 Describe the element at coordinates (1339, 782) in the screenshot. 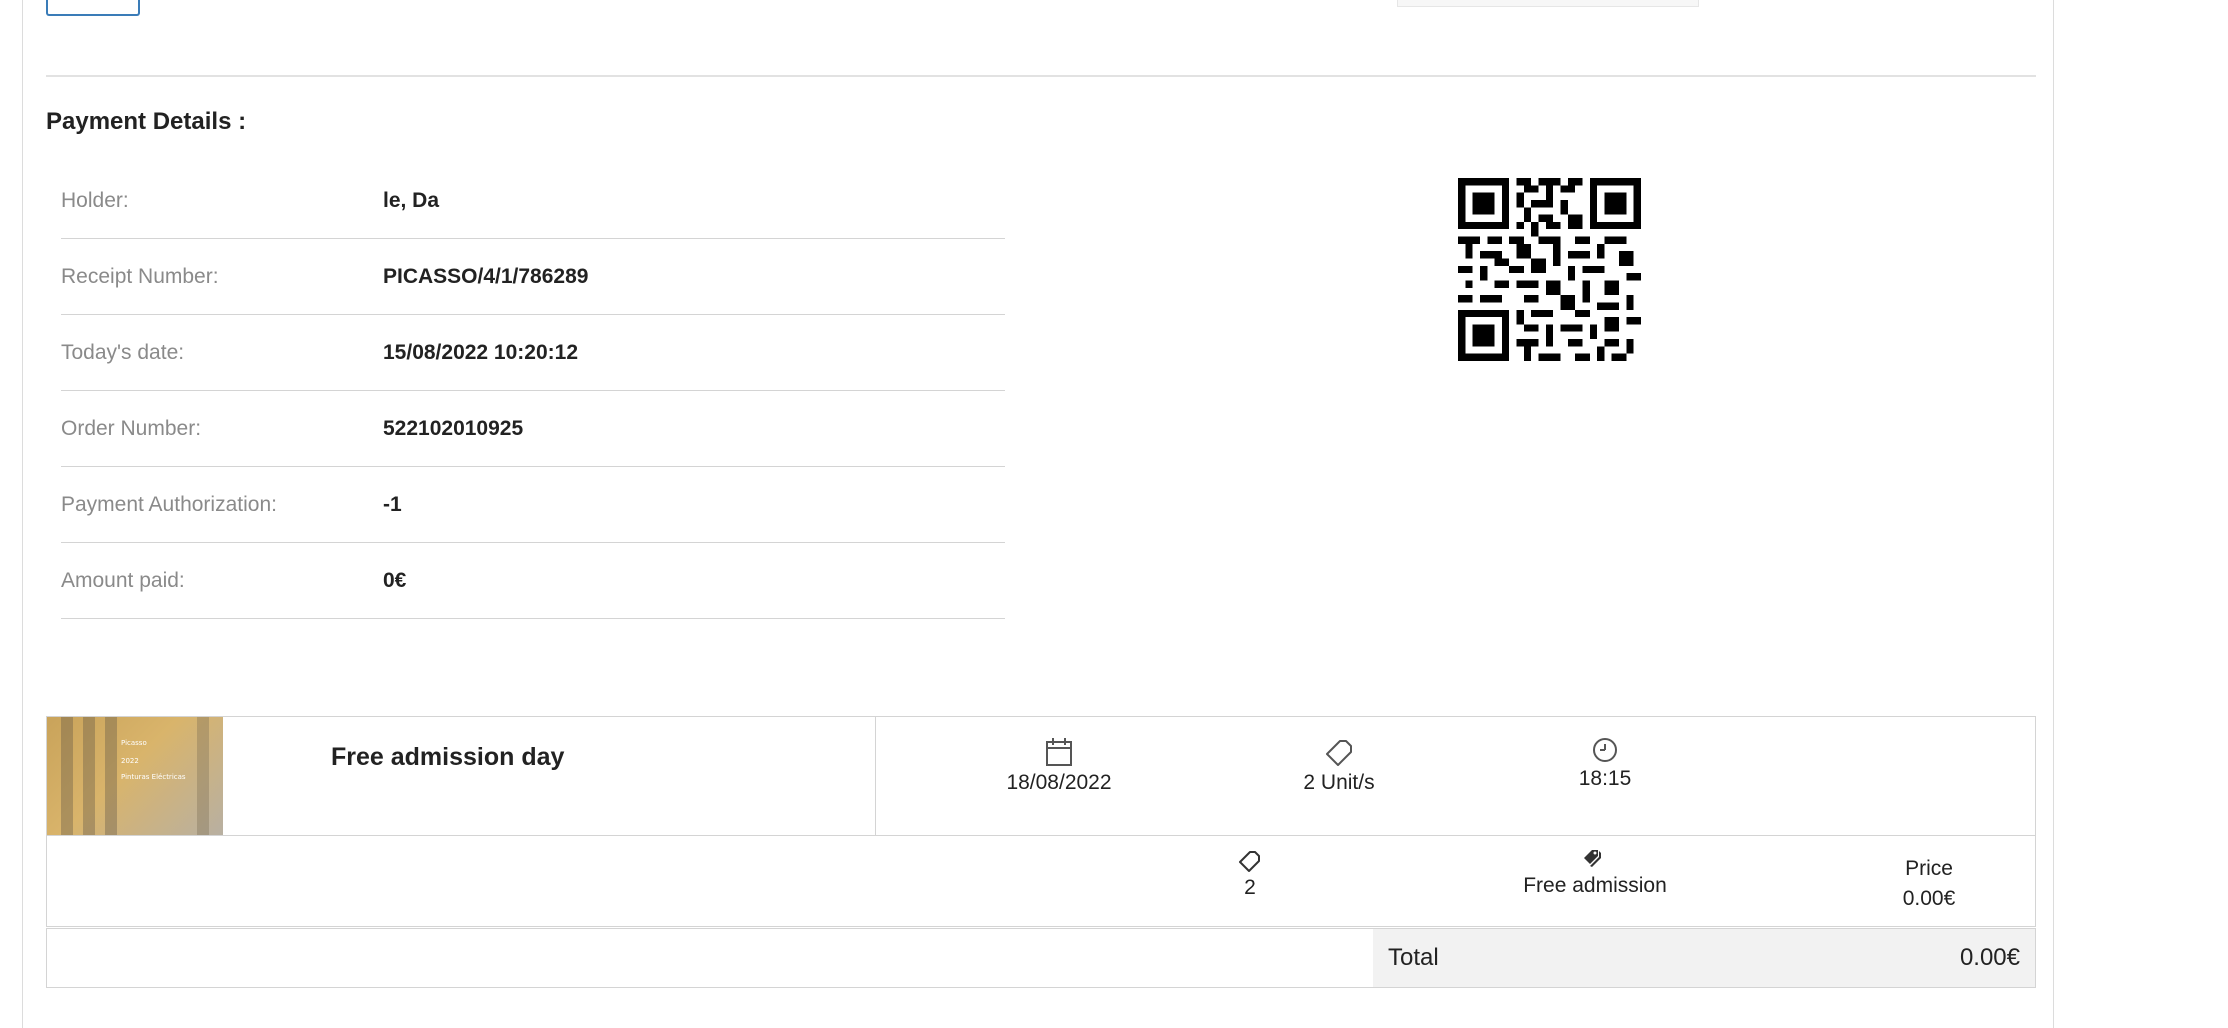

I see `ticket-units-value: 2 Unit/s` at that location.